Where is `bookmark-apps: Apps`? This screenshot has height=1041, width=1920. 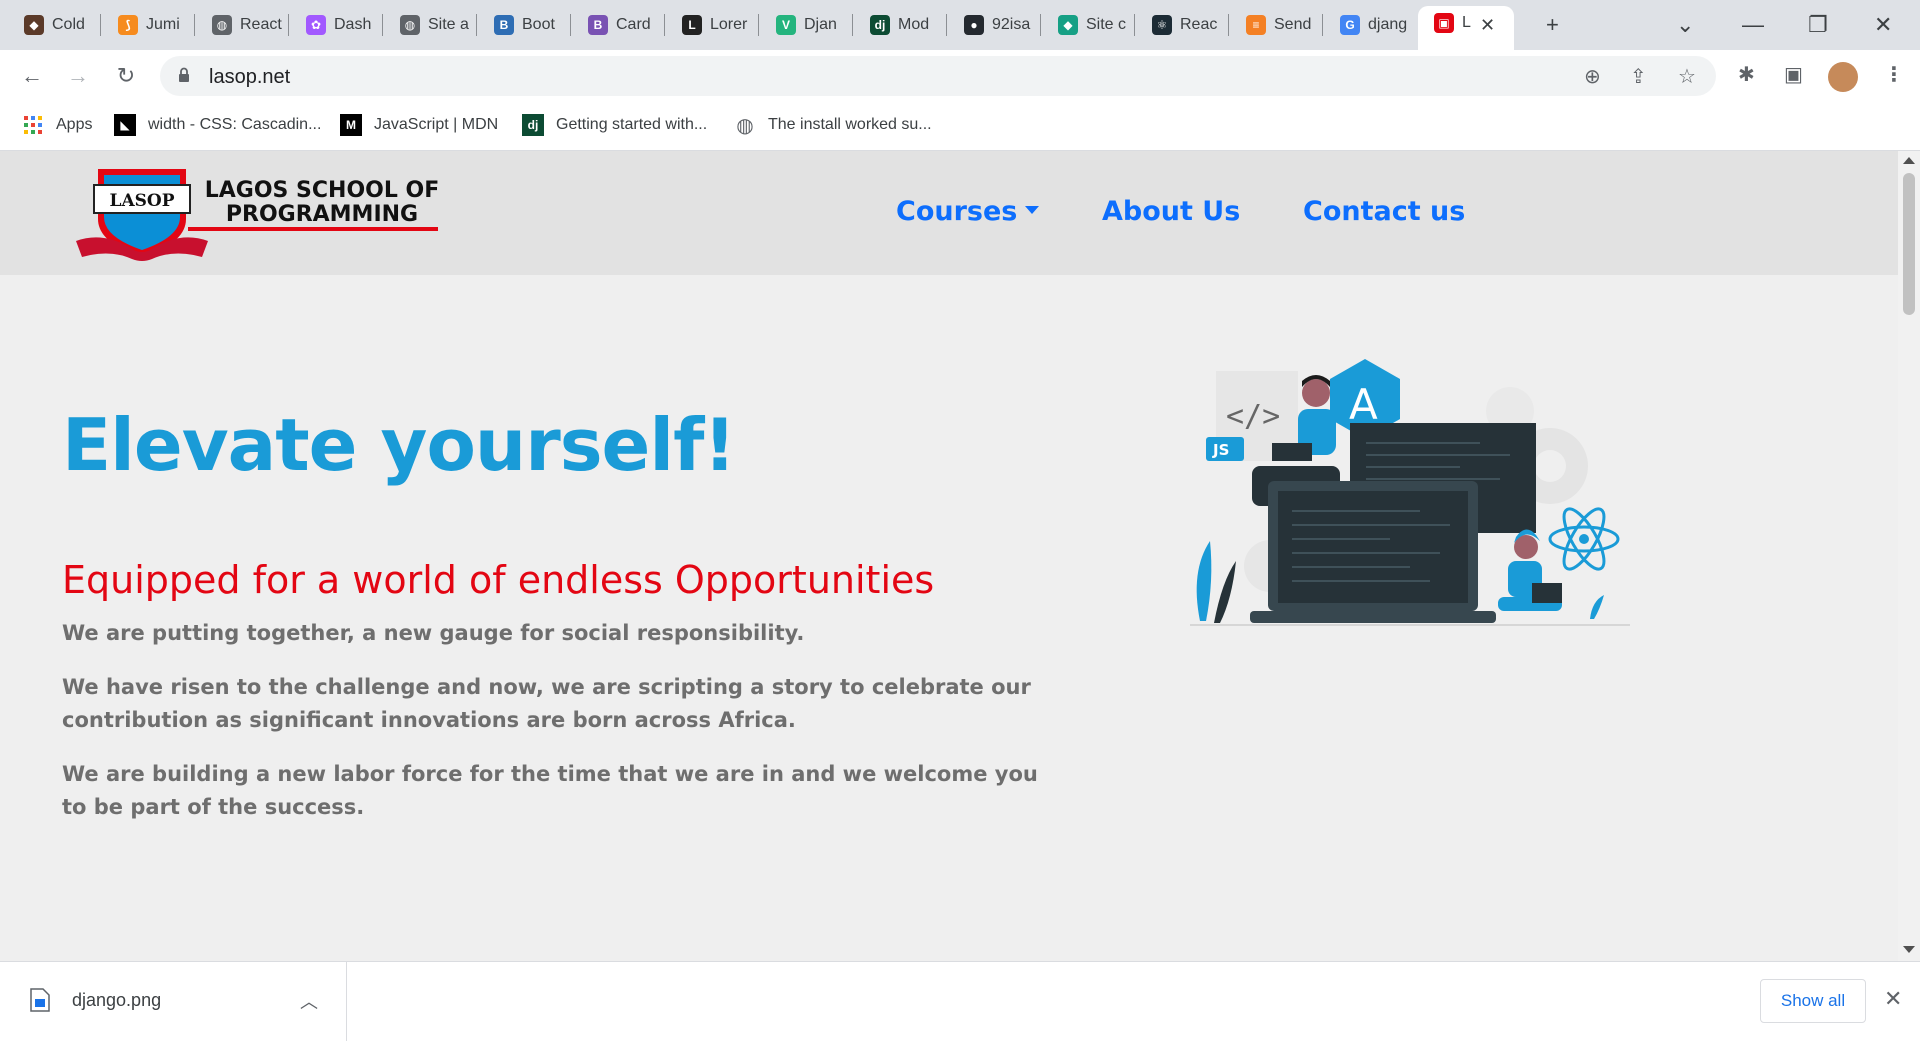 bookmark-apps: Apps is located at coordinates (57, 125).